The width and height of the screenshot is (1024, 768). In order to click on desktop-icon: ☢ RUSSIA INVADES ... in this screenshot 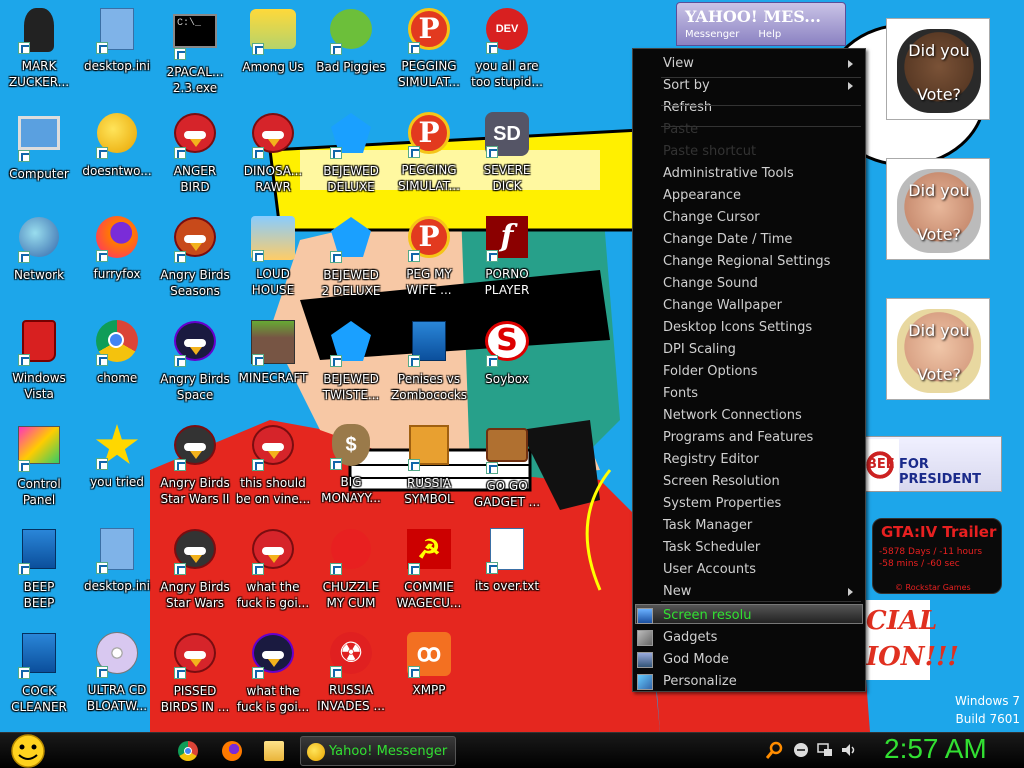, I will do `click(351, 680)`.